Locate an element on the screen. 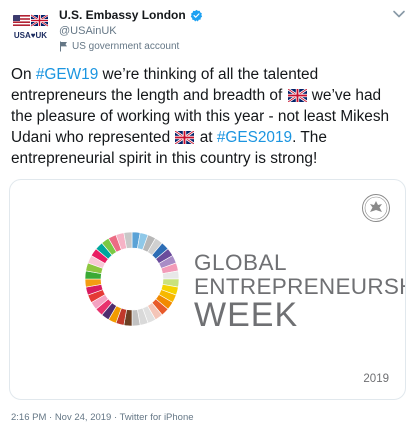  hashtag-link: #GEW19 is located at coordinates (67, 74).